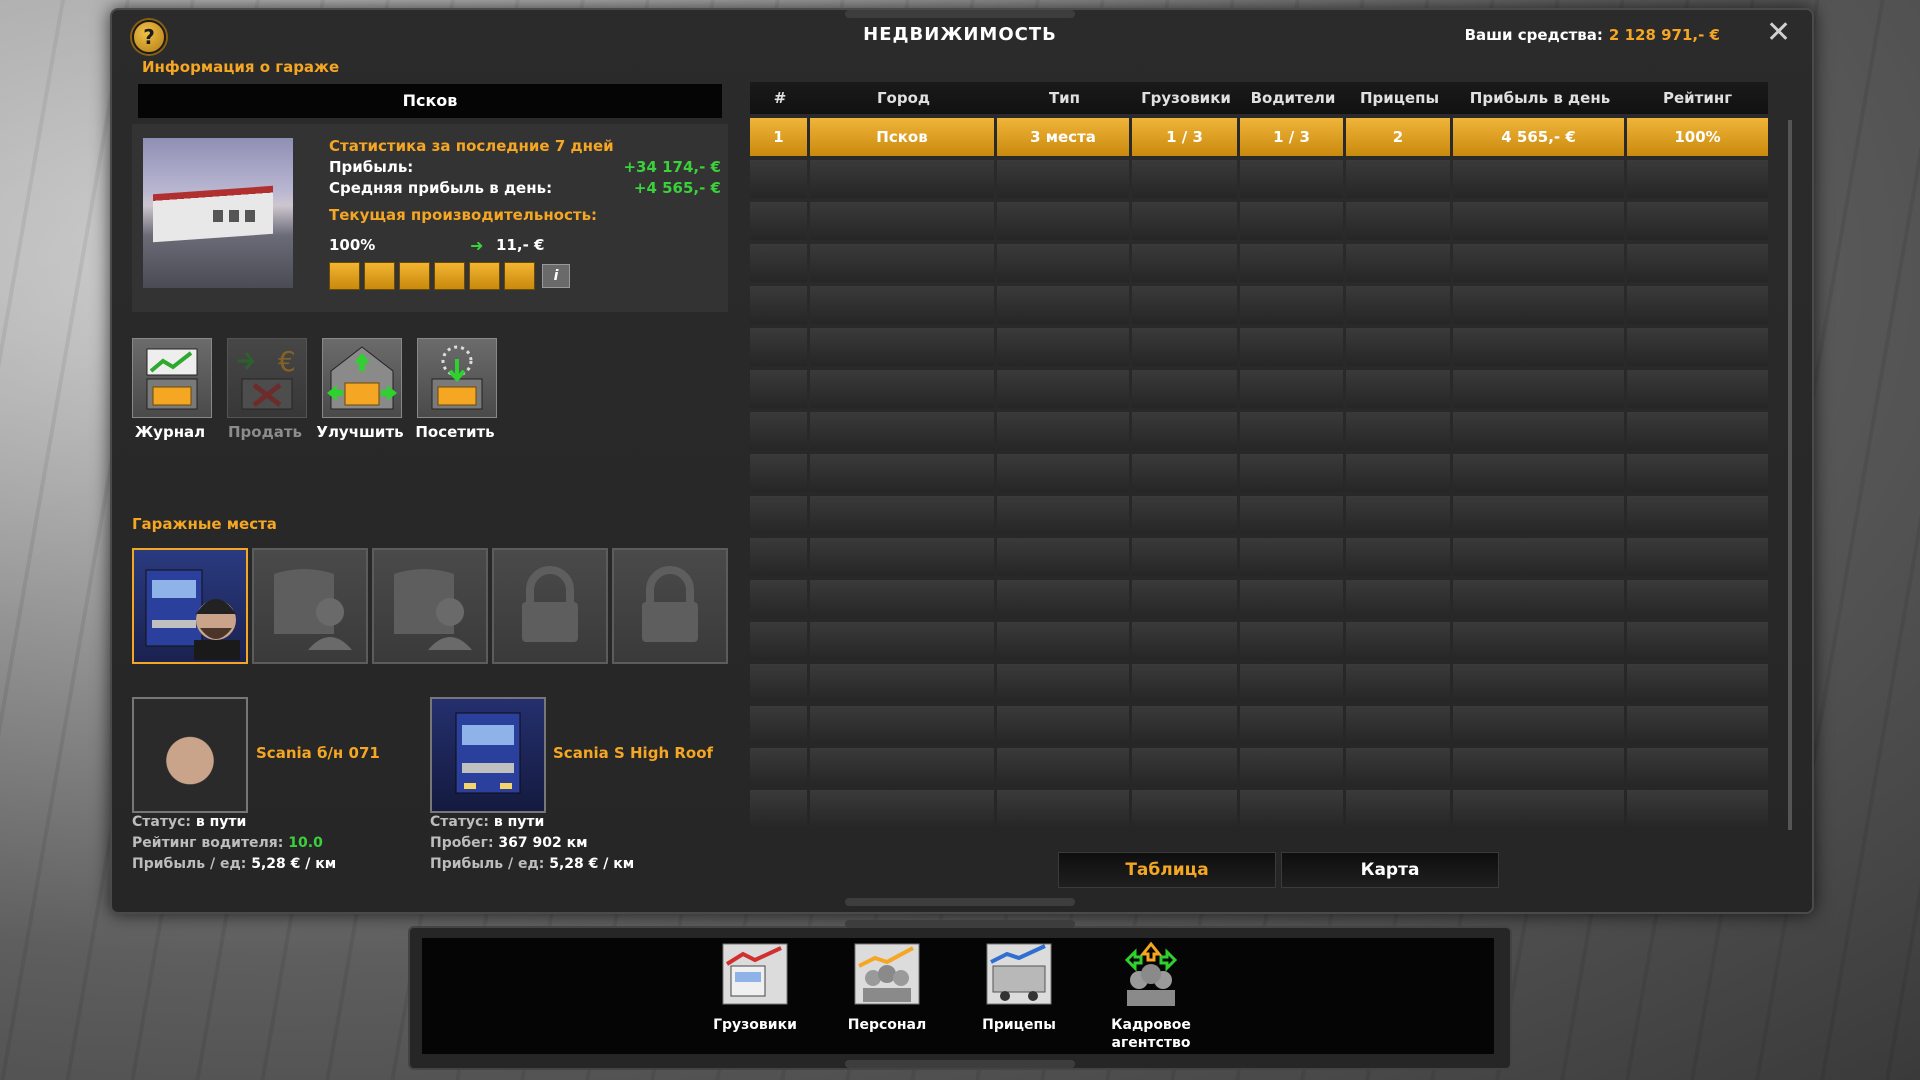  What do you see at coordinates (318, 753) in the screenshot?
I see `driver-name: Scania б/н 071` at bounding box center [318, 753].